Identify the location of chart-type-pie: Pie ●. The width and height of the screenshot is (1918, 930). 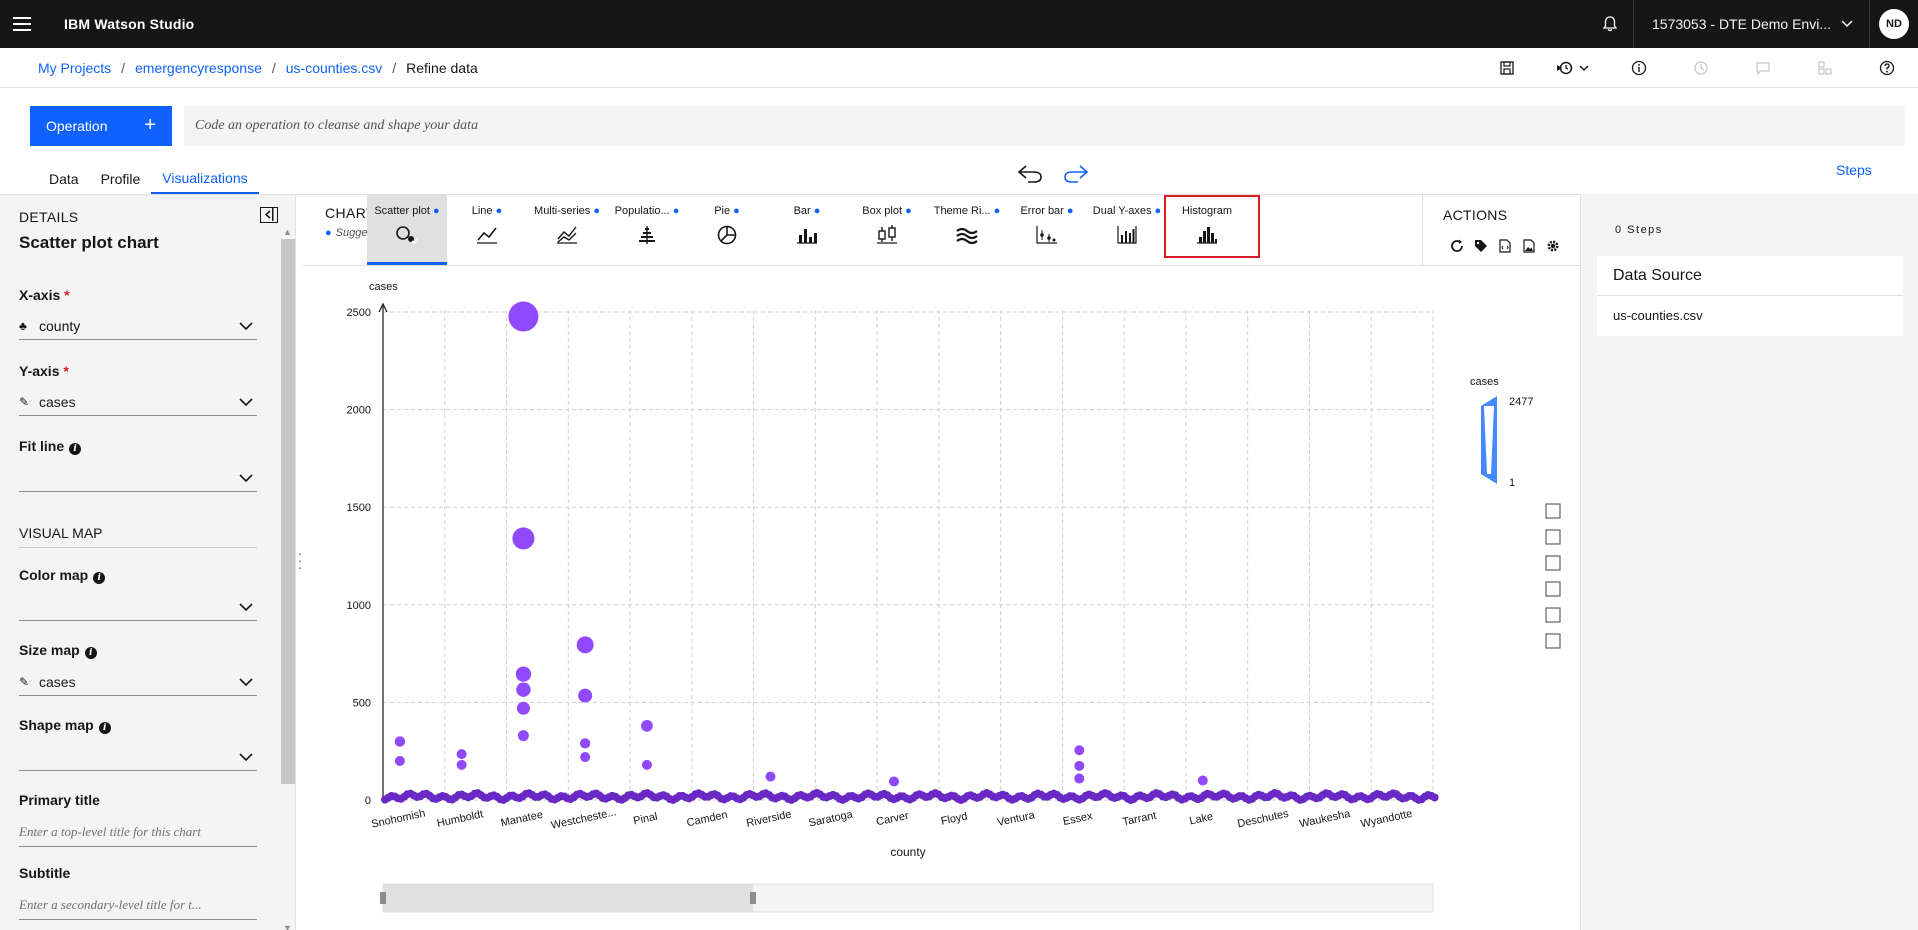
(727, 230).